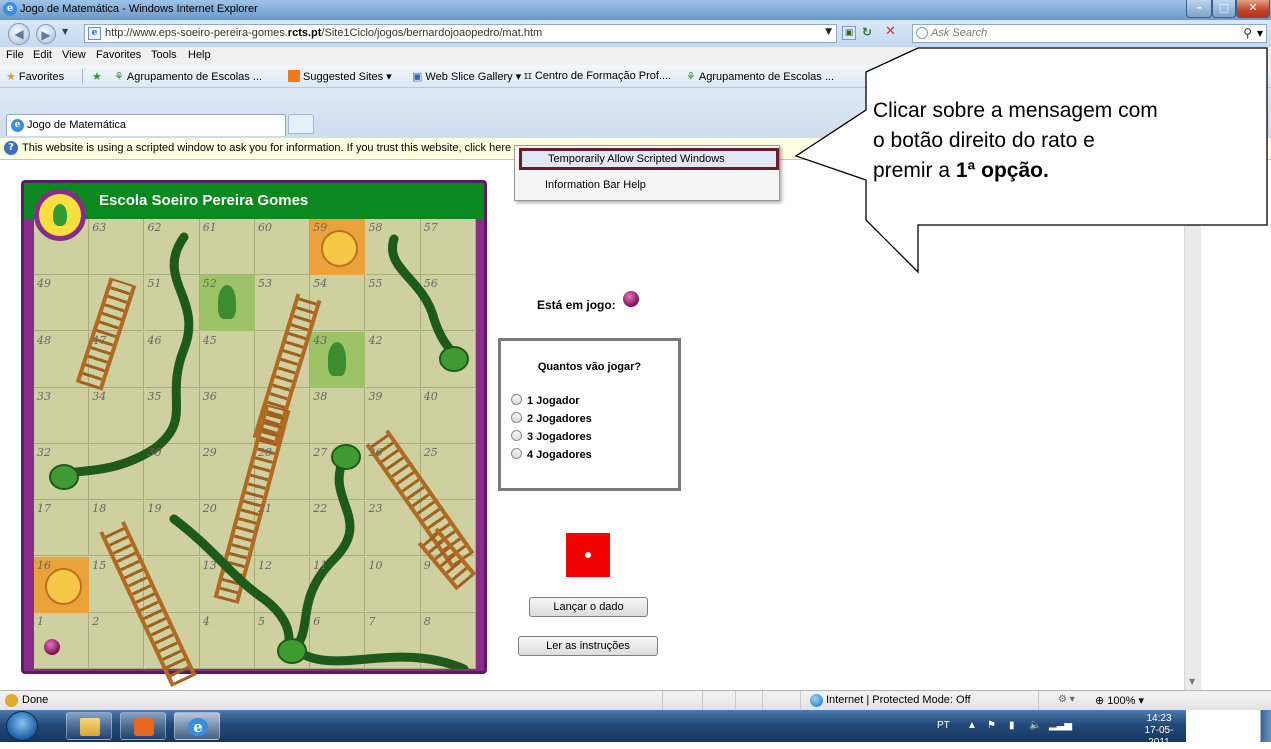 This screenshot has height=749, width=1271. I want to click on menu-item-information-bar-help: Information Bar Help, so click(595, 185).